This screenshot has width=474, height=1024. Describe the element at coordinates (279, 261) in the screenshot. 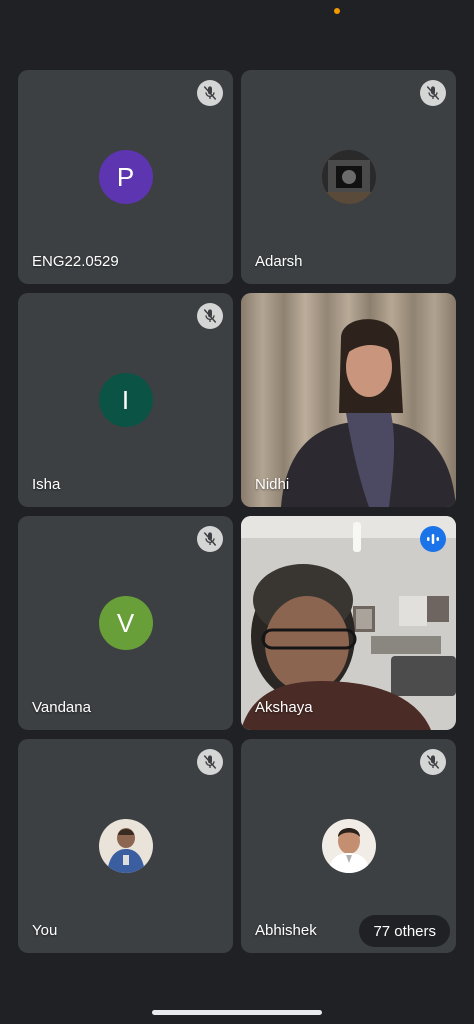

I see `participant-name: Adarsh` at that location.